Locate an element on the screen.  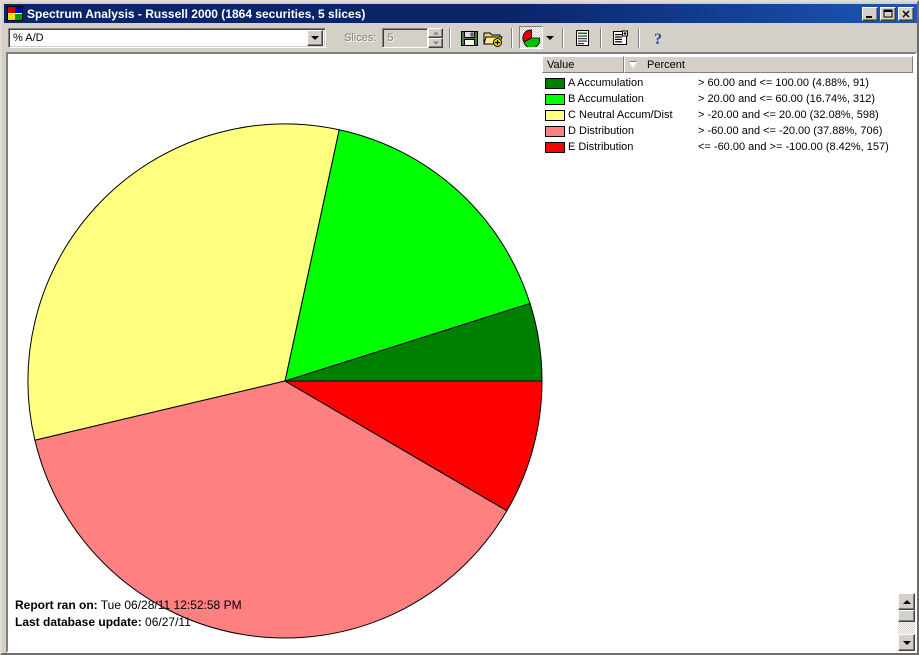
legend-column-value: Value is located at coordinates (583, 64).